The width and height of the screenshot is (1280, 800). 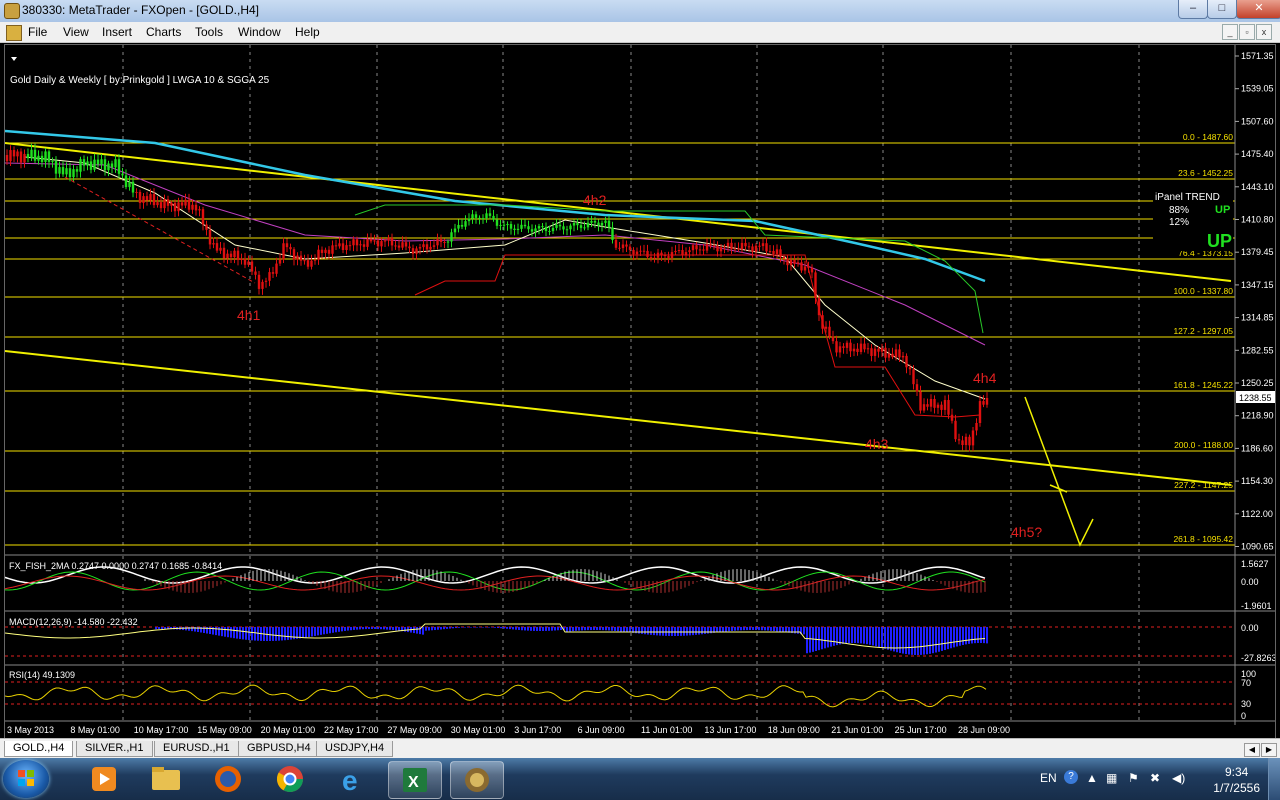 What do you see at coordinates (478, 730) in the screenshot?
I see `time-label-7: 30 May 01:00` at bounding box center [478, 730].